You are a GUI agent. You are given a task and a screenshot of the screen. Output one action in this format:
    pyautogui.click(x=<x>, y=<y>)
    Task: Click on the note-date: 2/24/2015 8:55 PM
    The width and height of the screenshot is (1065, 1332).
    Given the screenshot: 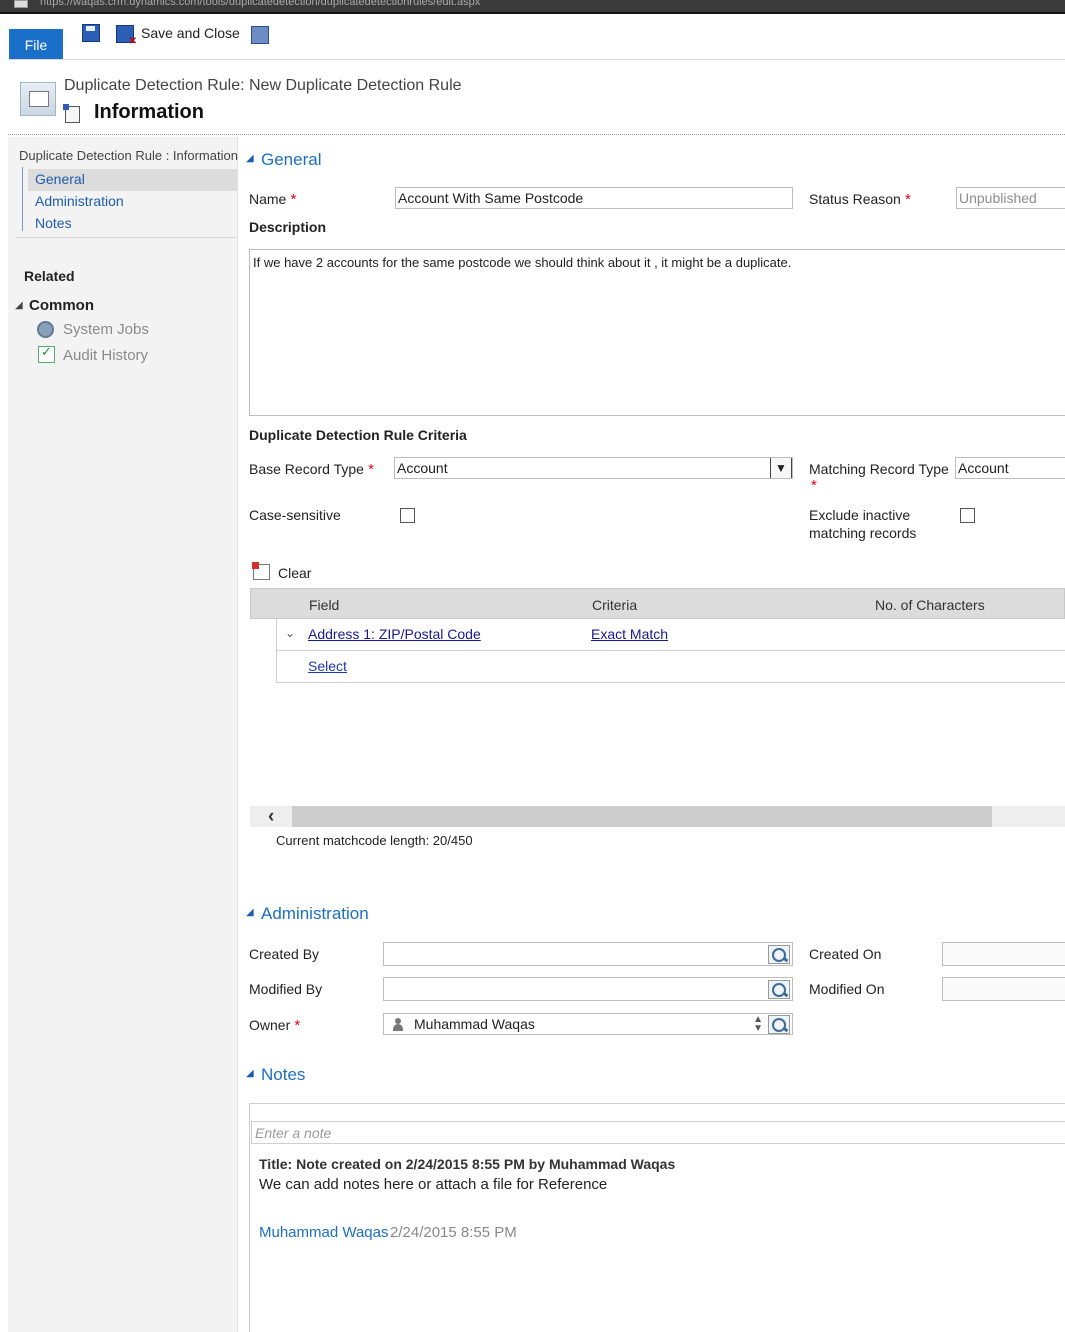 What is the action you would take?
    pyautogui.click(x=453, y=1232)
    